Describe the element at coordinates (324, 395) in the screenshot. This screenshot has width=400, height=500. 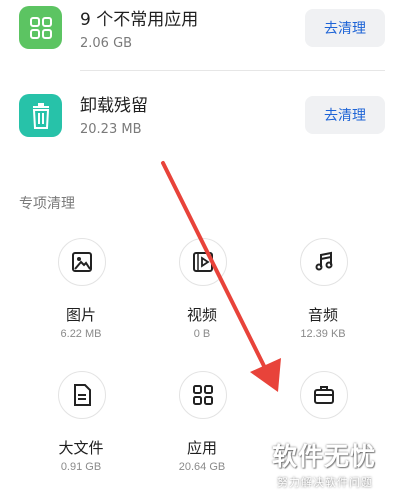
I see `briefcase-icon` at that location.